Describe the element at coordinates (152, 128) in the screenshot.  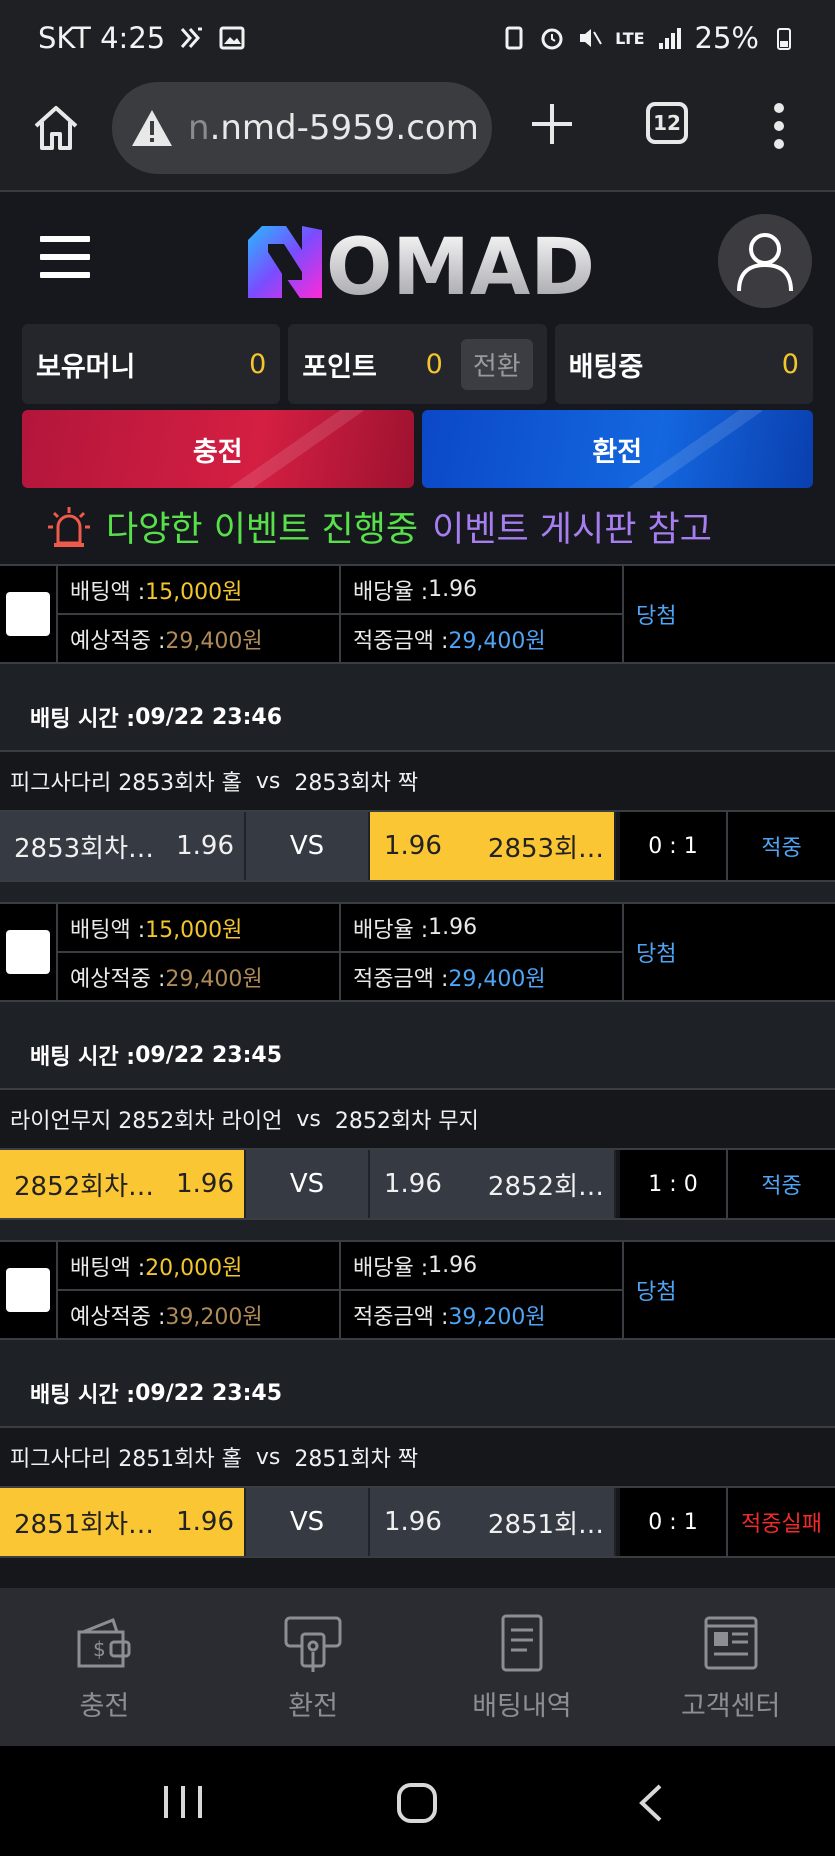
I see `warning-icon` at that location.